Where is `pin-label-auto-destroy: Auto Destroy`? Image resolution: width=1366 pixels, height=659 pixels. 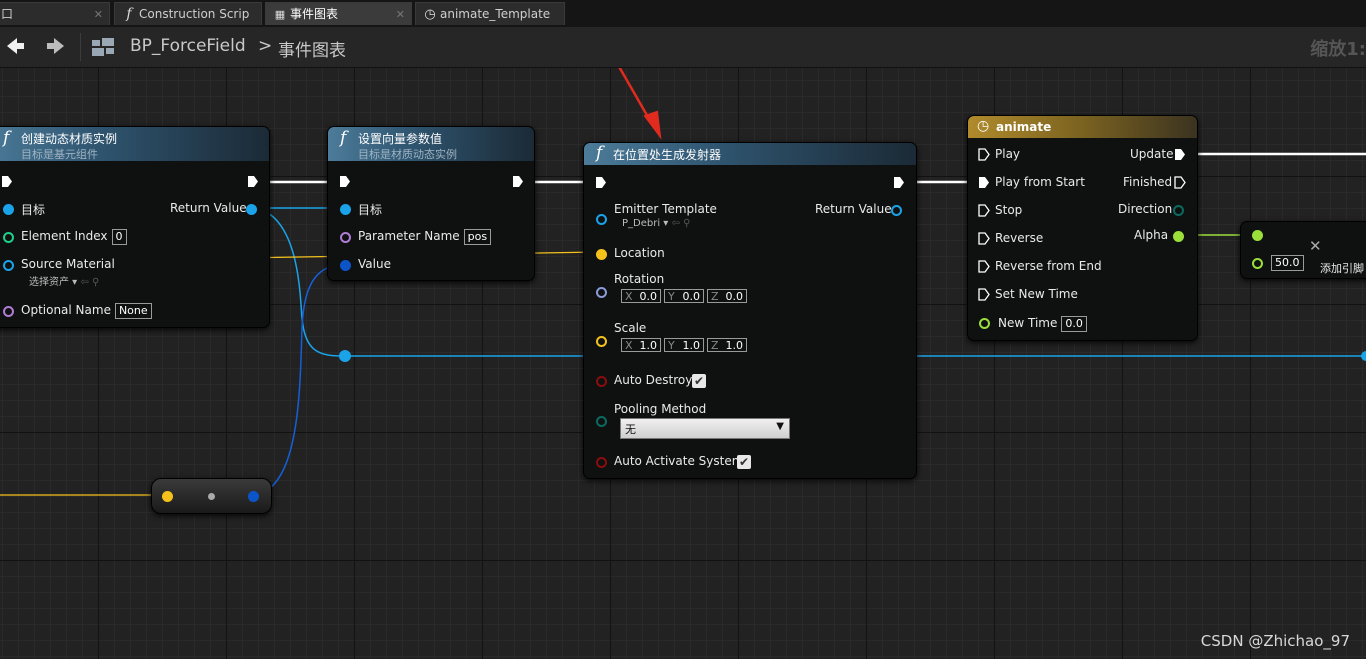
pin-label-auto-destroy: Auto Destroy is located at coordinates (653, 380).